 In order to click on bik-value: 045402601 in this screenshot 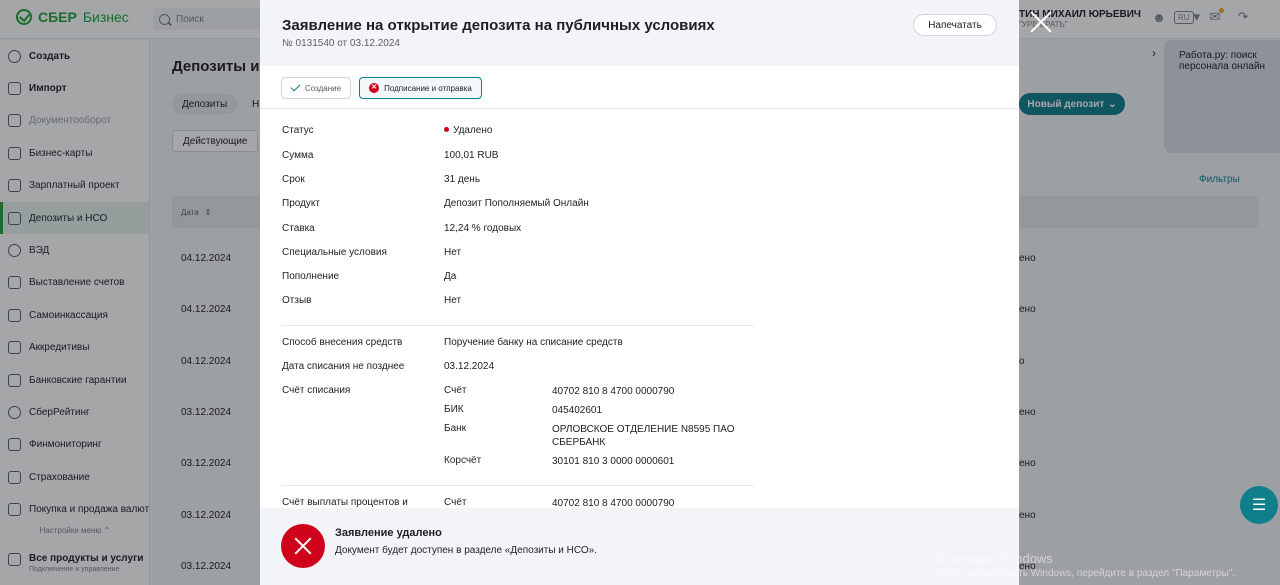, I will do `click(577, 410)`.